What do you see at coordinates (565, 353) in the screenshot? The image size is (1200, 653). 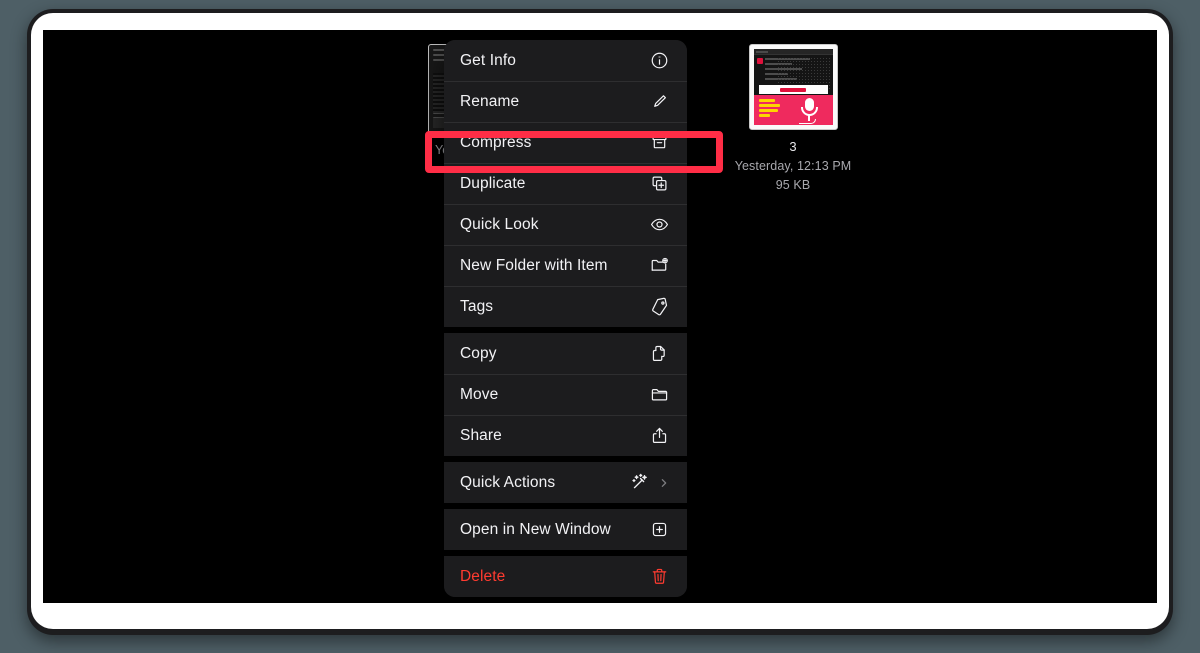 I see `menu-item-copy: Copy` at bounding box center [565, 353].